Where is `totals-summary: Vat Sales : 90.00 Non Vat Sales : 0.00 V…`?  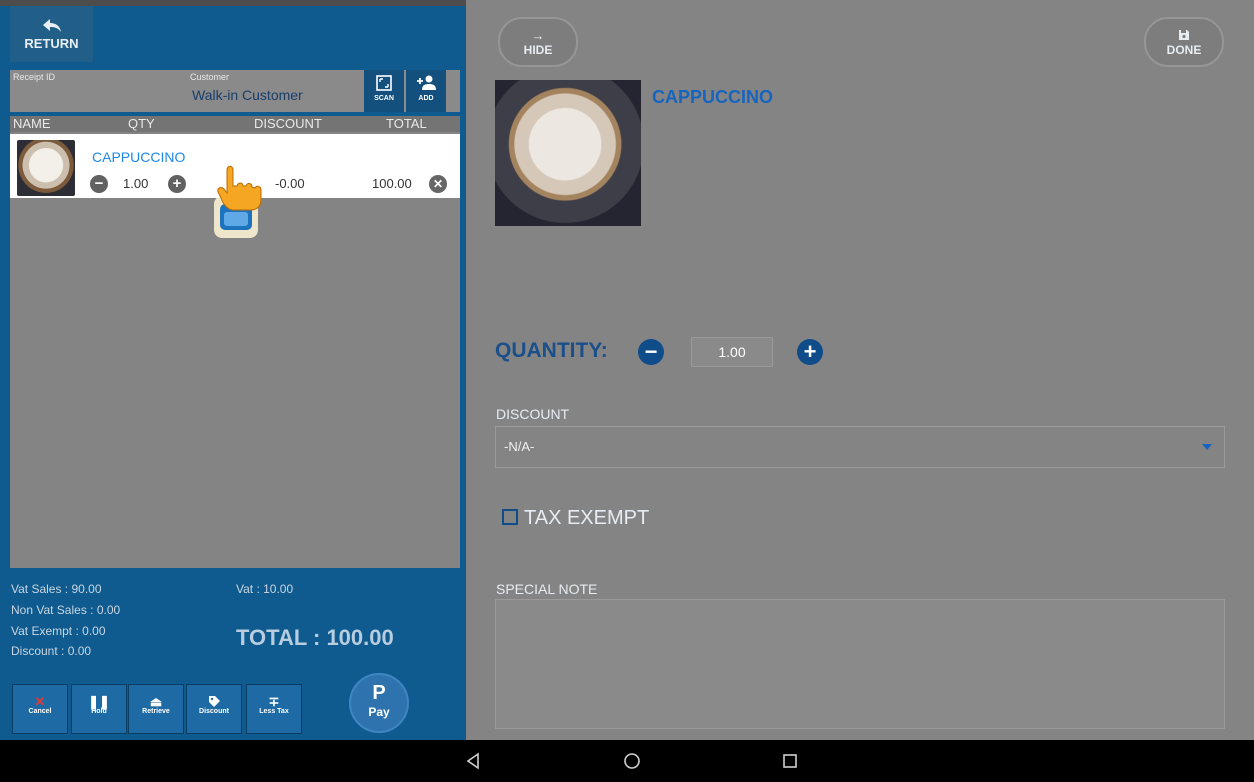
totals-summary: Vat Sales : 90.00 Non Vat Sales : 0.00 V… is located at coordinates (233, 620).